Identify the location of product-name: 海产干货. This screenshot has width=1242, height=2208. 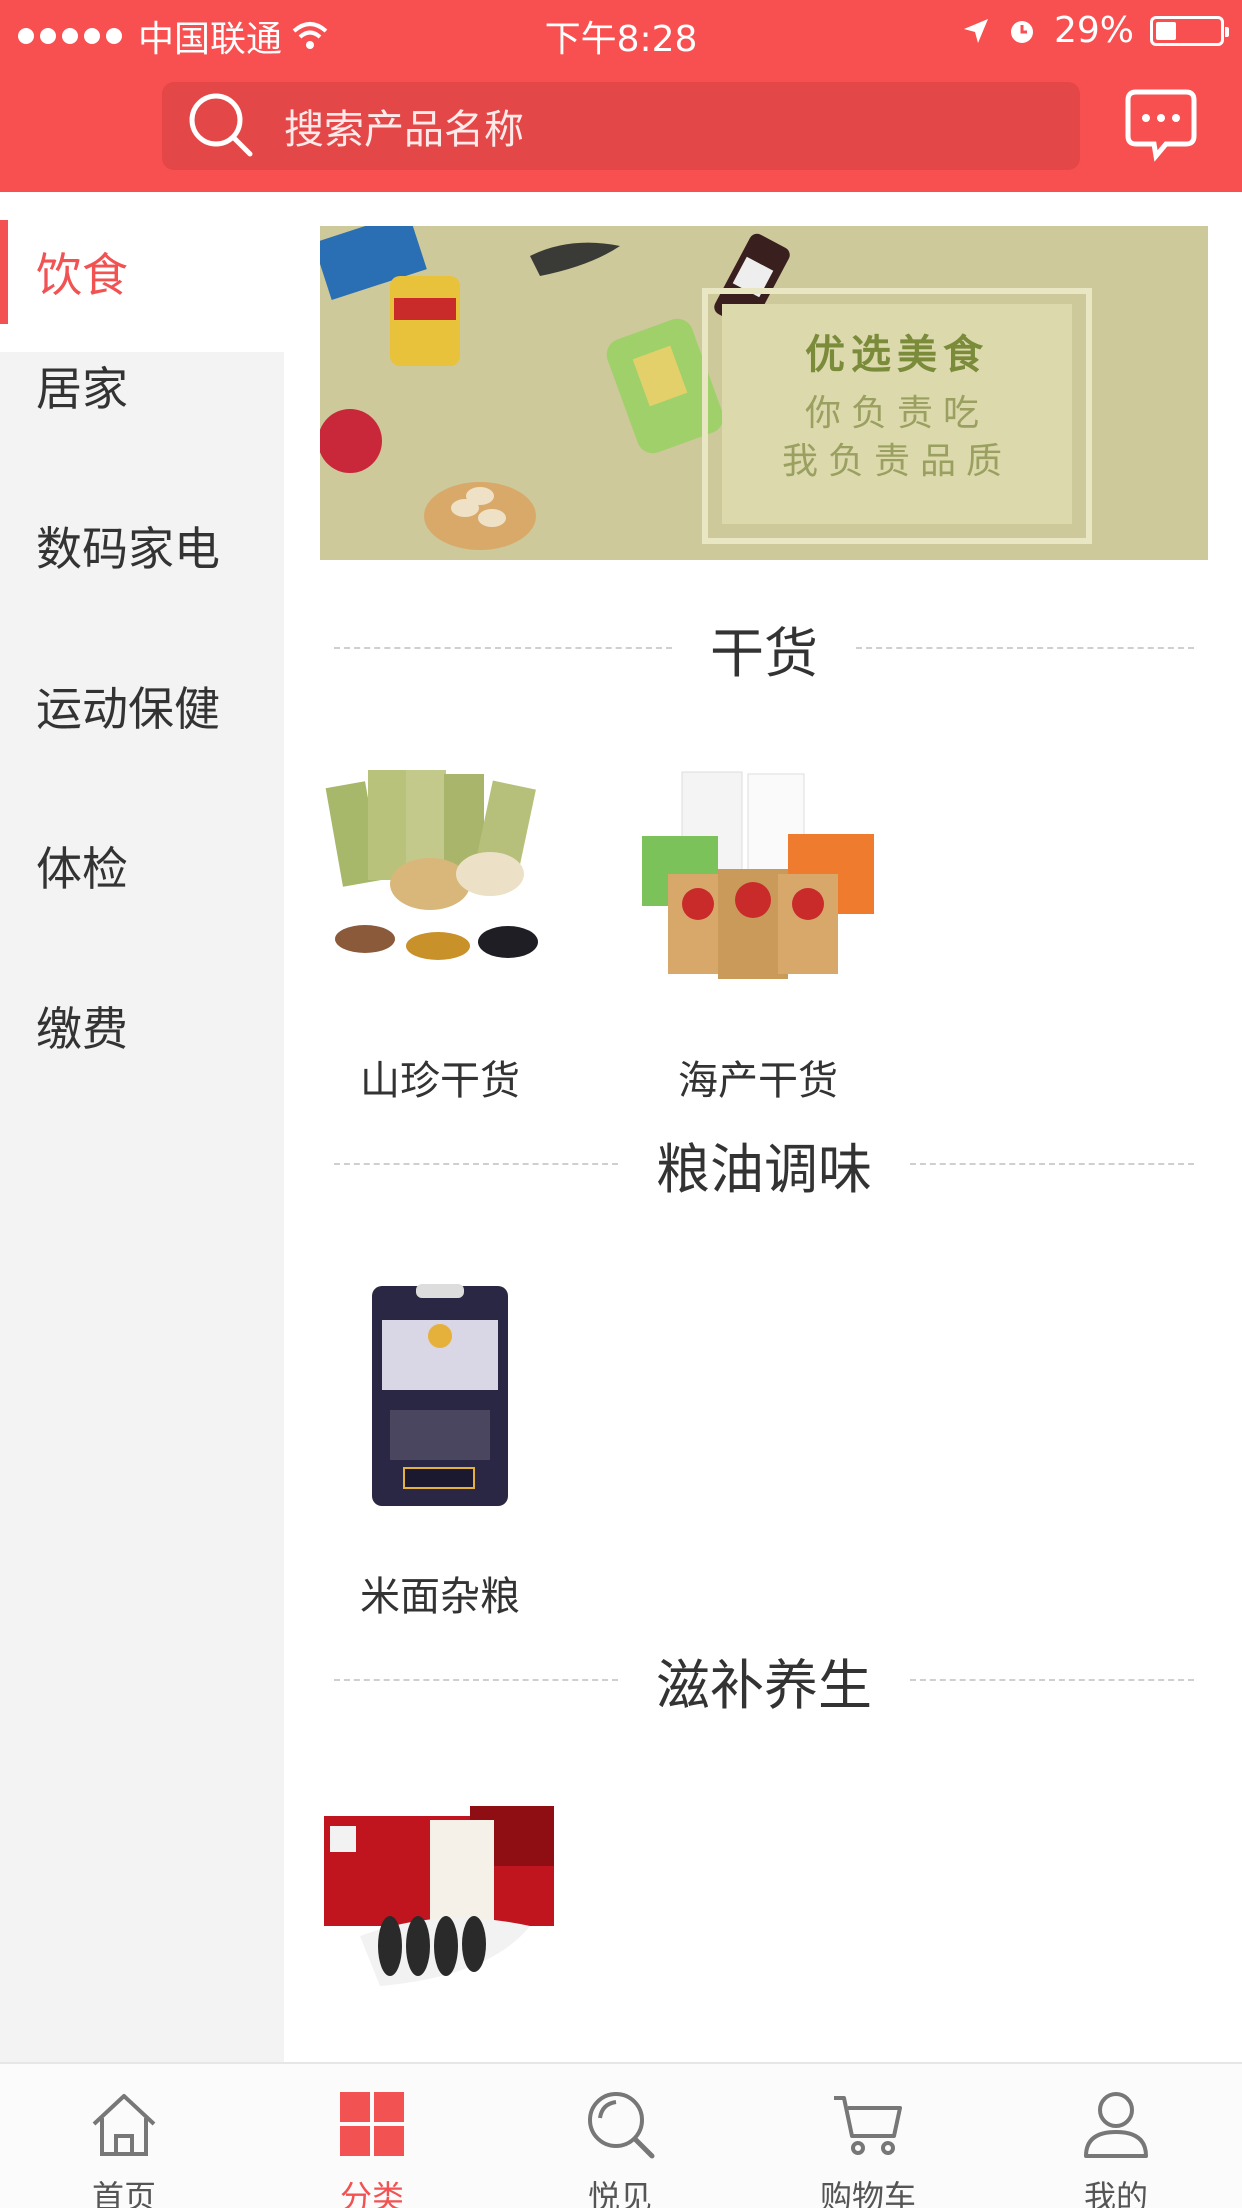
(758, 1081).